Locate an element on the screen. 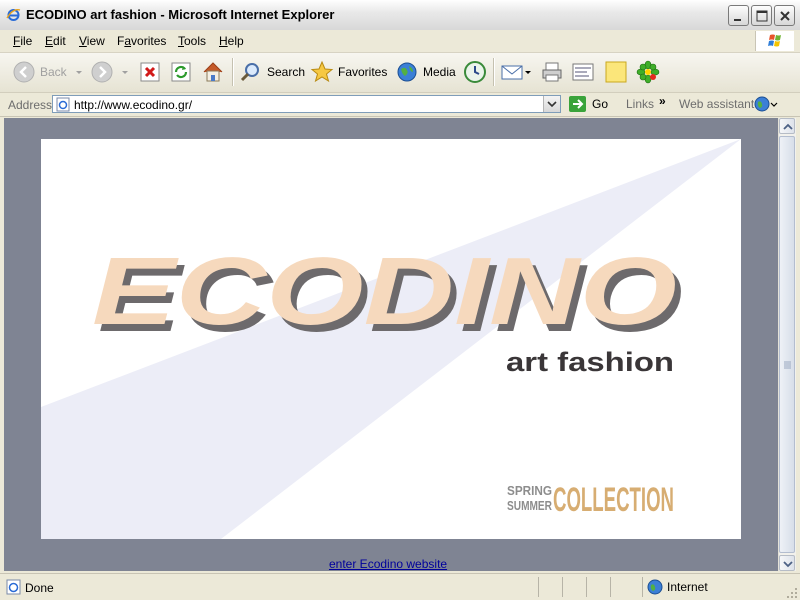 Image resolution: width=800 pixels, height=600 pixels. media-label: Media is located at coordinates (439, 72).